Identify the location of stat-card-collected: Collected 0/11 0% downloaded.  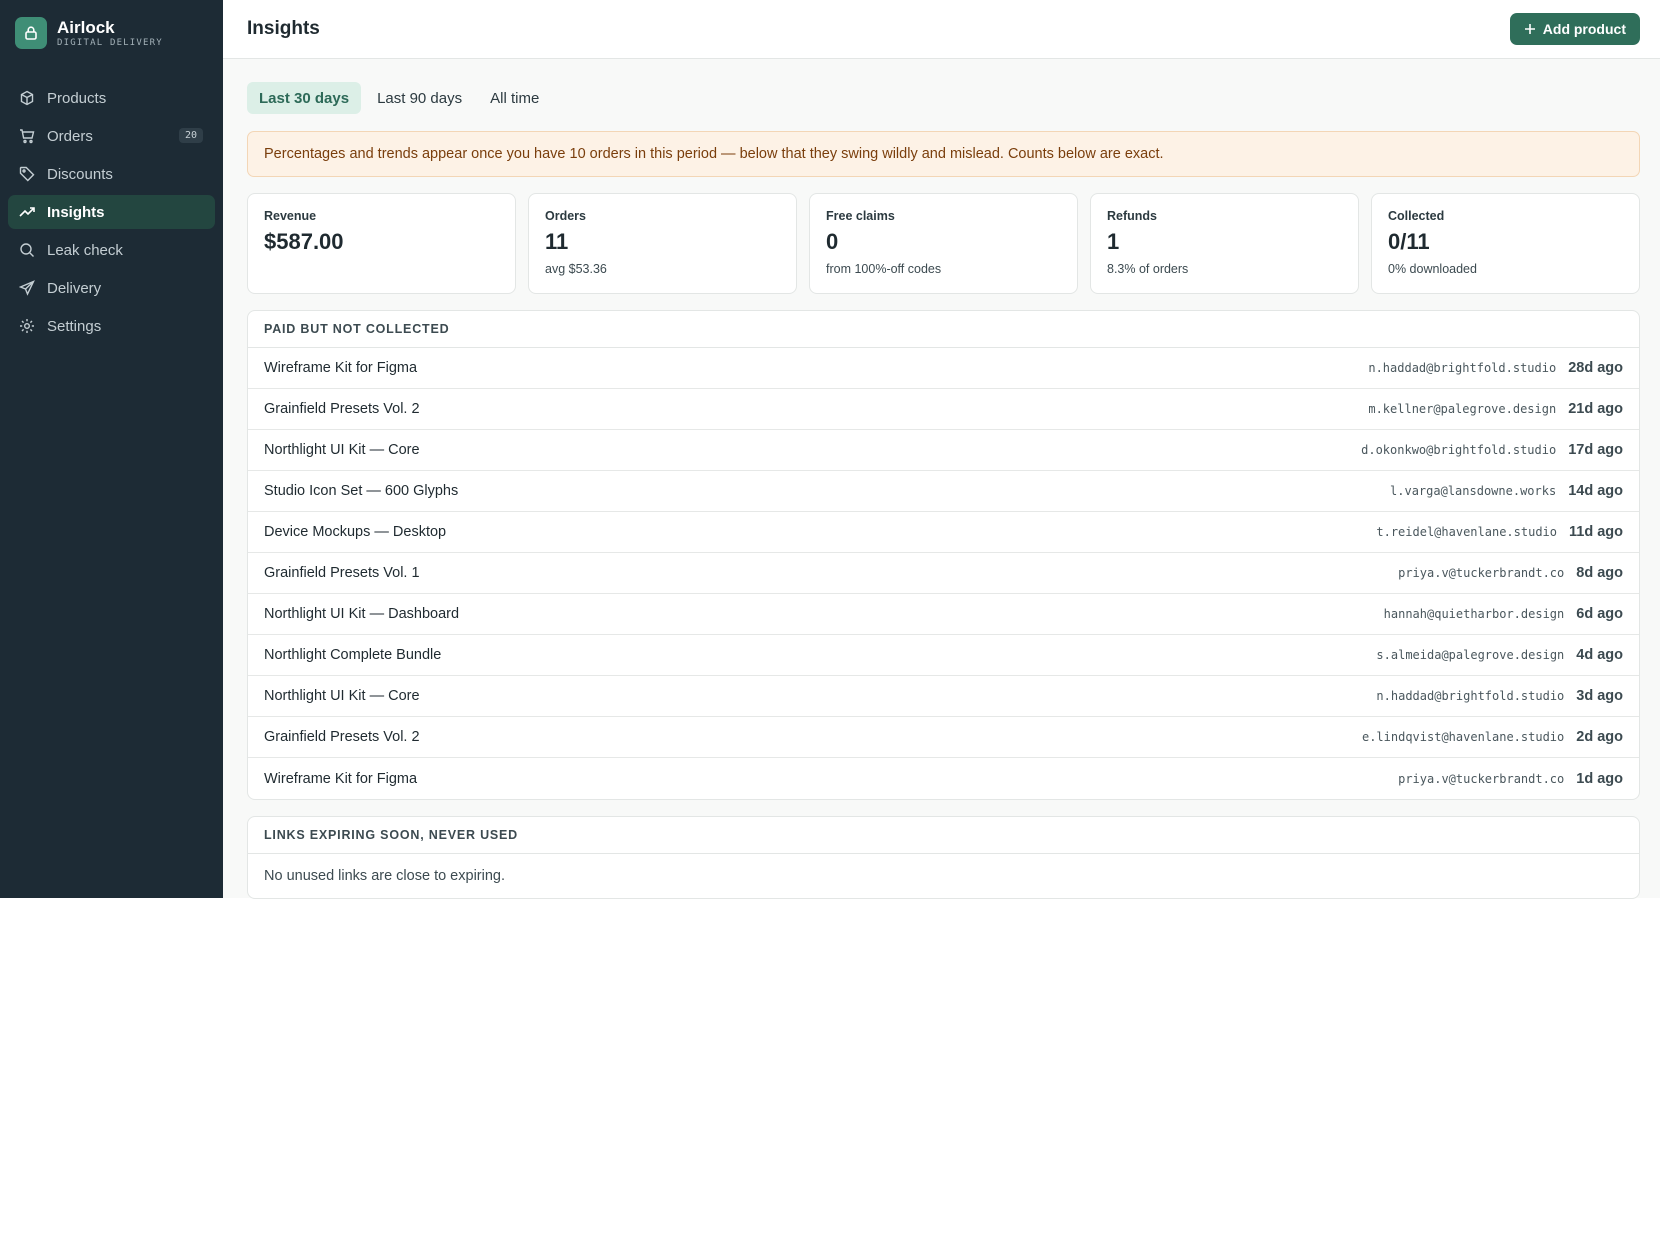
(1505, 243).